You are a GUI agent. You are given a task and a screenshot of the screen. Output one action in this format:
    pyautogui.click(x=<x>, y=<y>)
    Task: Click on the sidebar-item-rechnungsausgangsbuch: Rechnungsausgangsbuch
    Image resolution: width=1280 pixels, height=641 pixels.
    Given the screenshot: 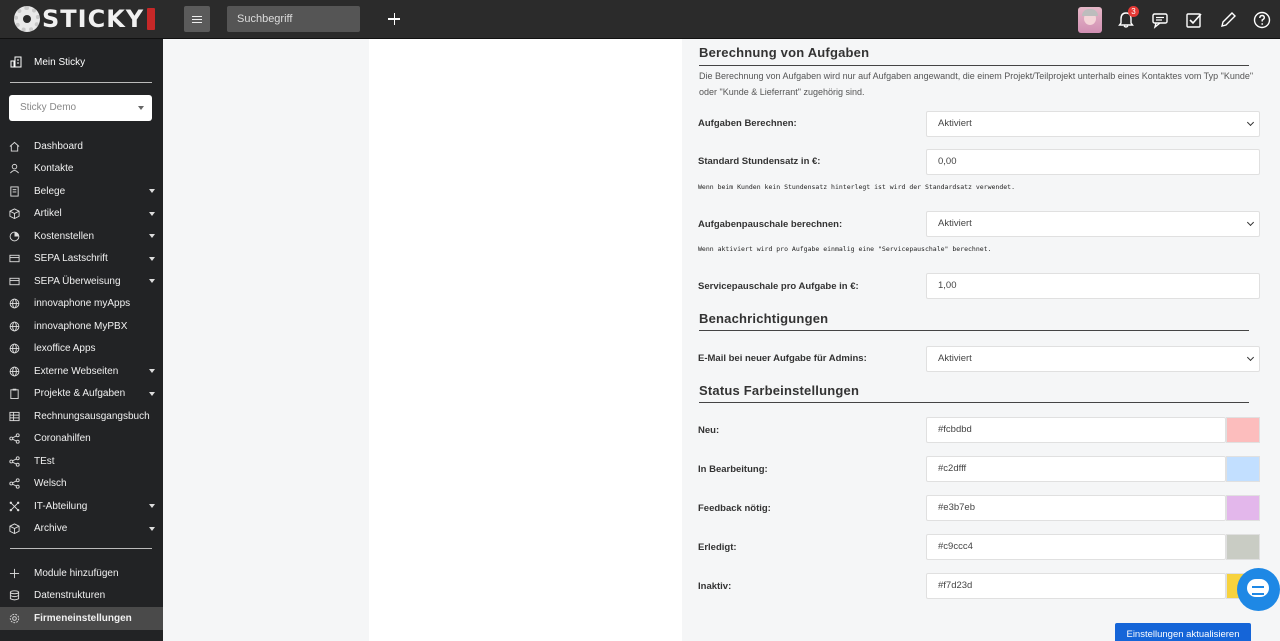 What is the action you would take?
    pyautogui.click(x=81, y=416)
    